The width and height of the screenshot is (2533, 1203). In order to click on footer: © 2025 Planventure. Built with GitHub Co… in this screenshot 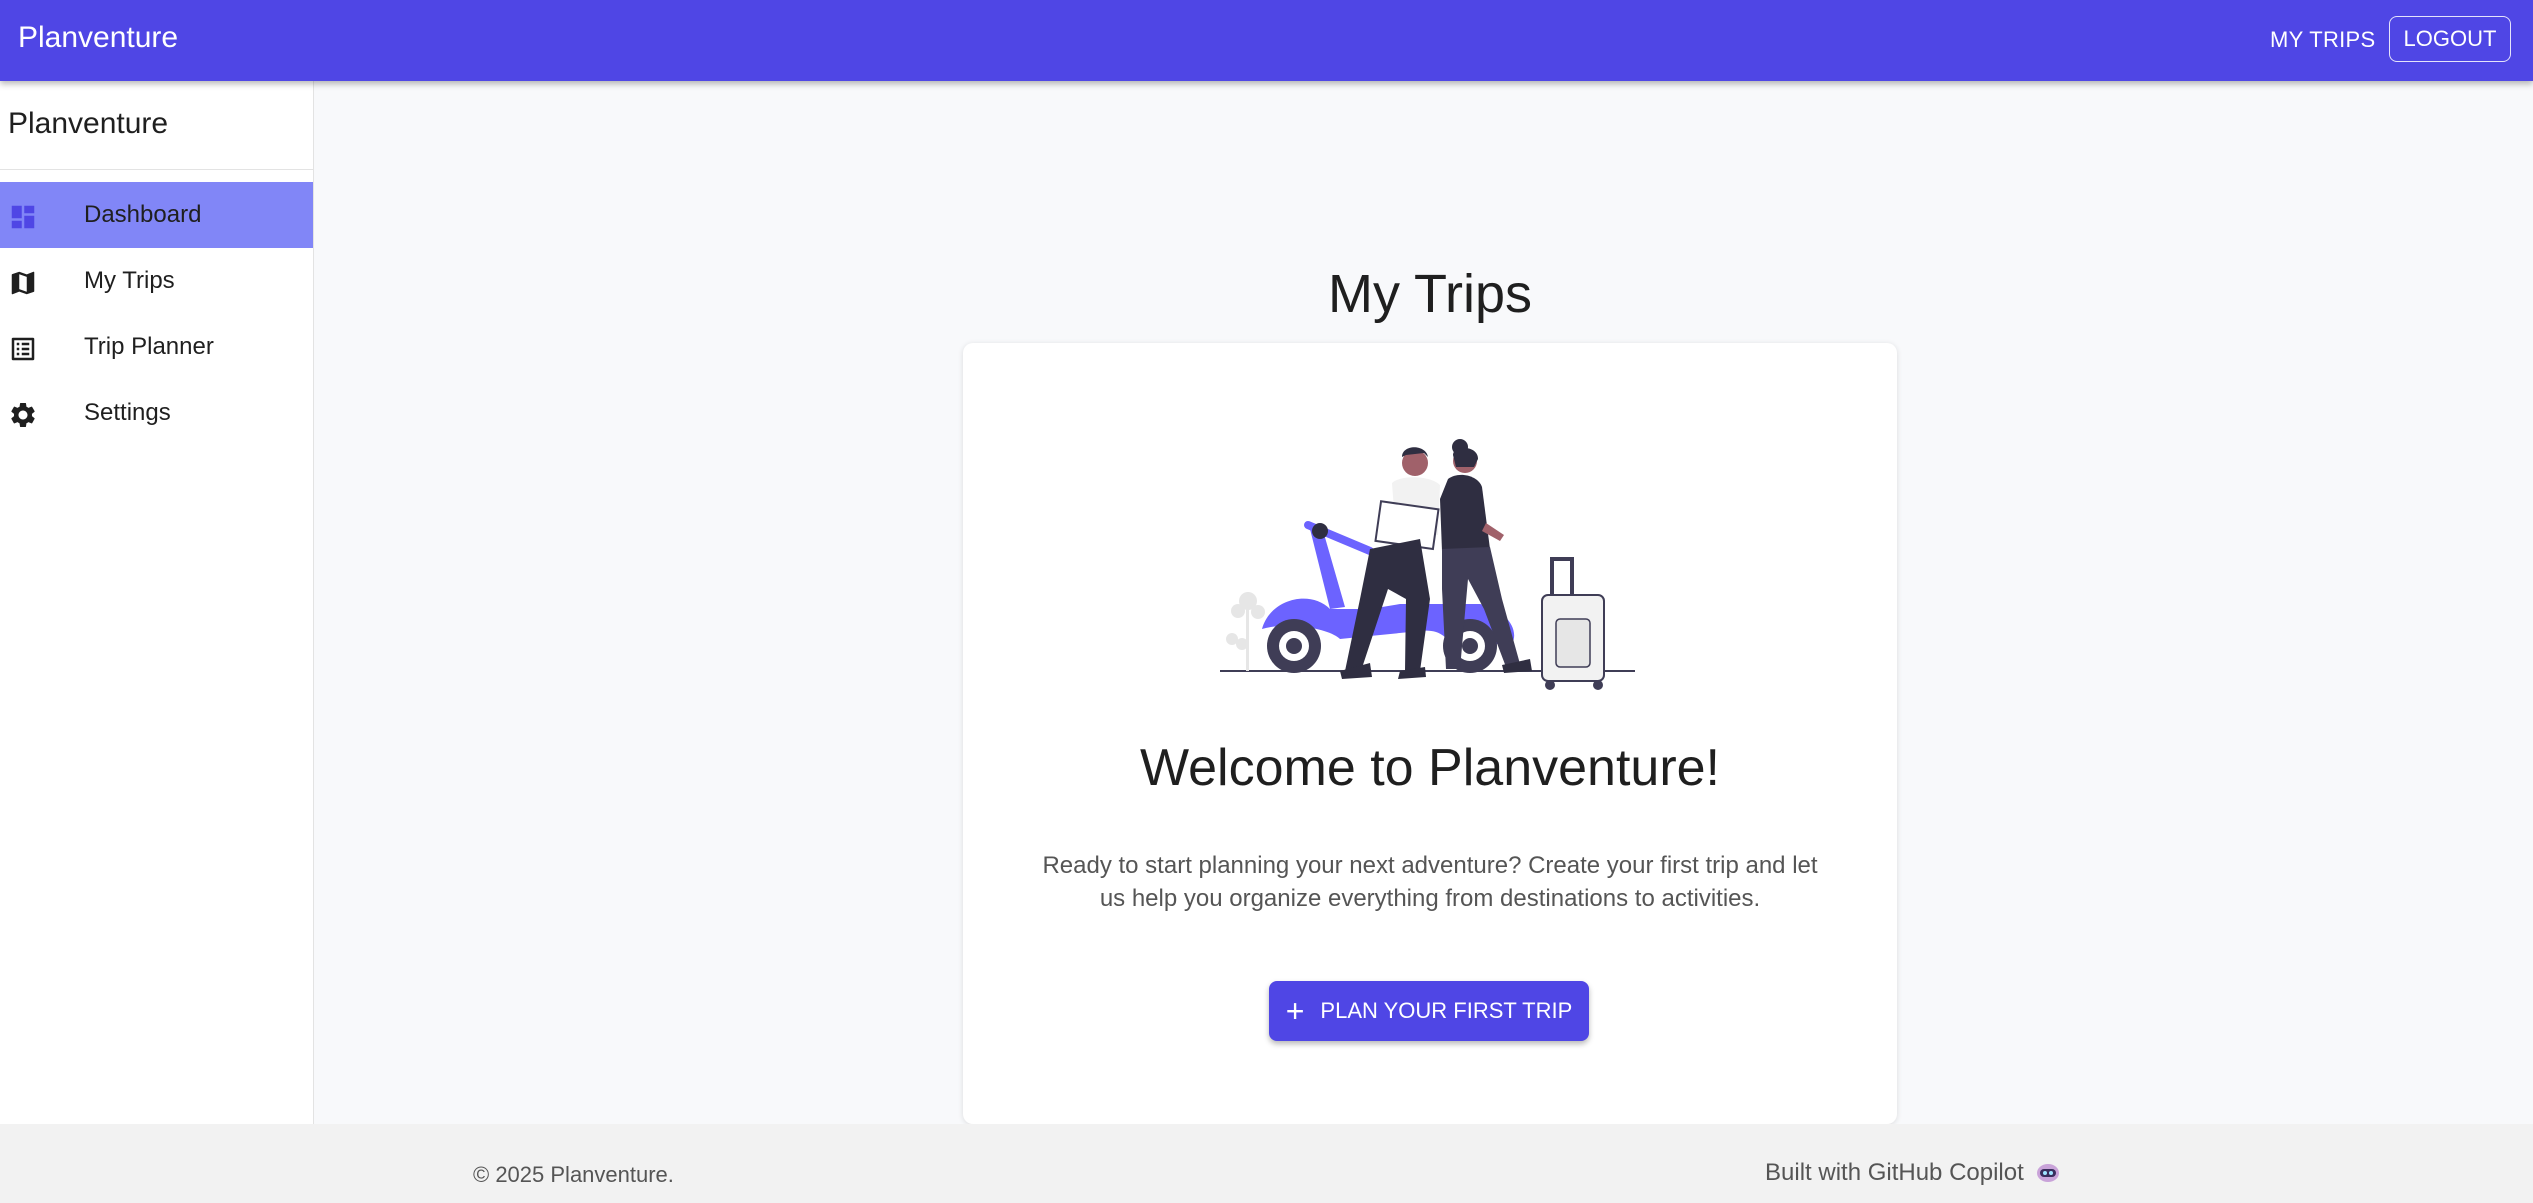, I will do `click(1266, 1163)`.